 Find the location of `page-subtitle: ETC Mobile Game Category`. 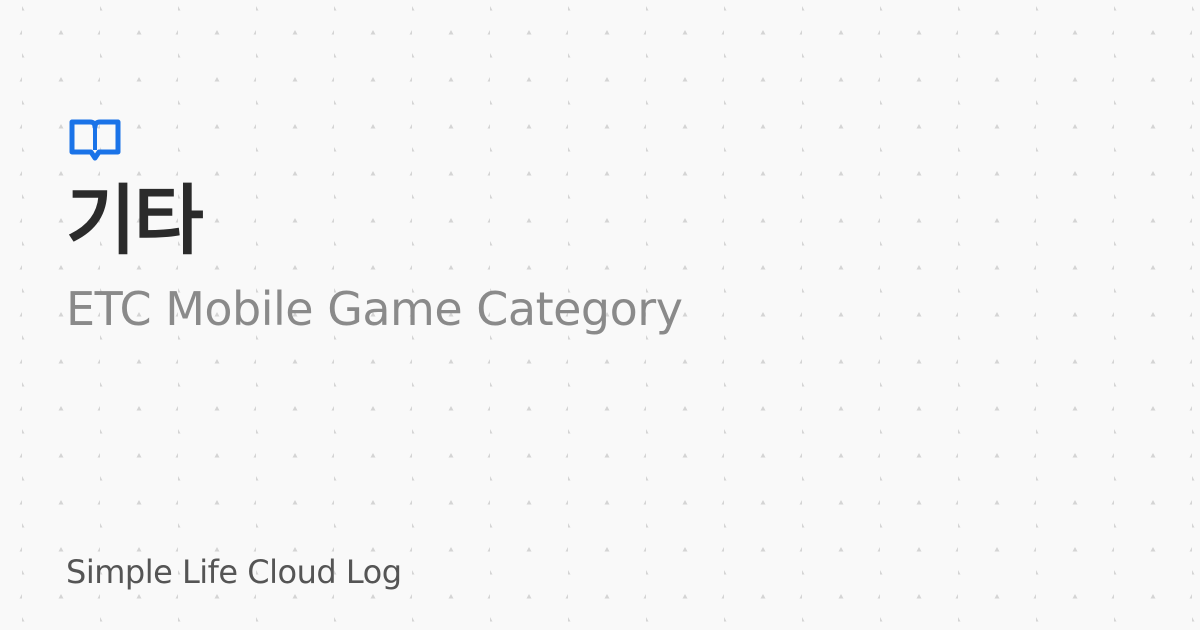

page-subtitle: ETC Mobile Game Category is located at coordinates (374, 309).